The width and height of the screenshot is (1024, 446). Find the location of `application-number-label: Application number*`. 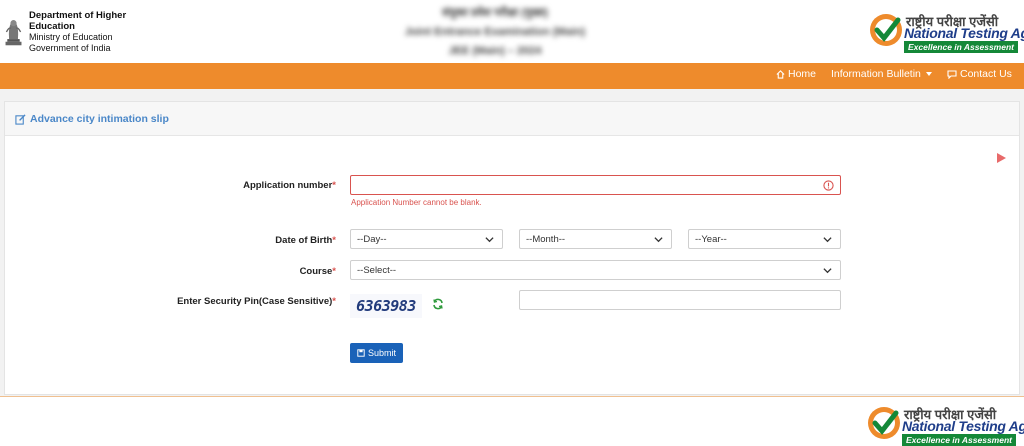

application-number-label: Application number* is located at coordinates (289, 185).